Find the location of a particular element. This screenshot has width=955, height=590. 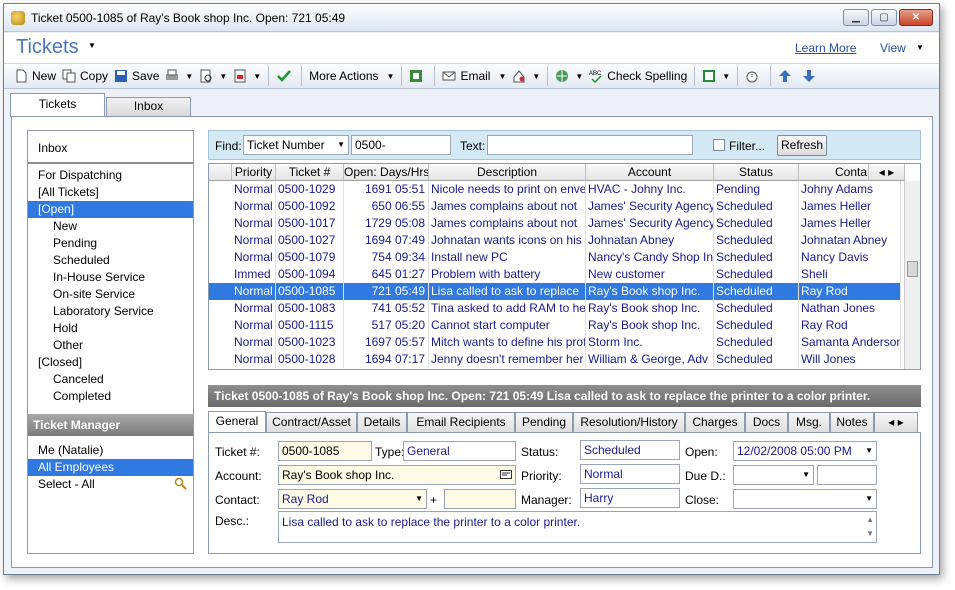

vertical-scrollbar is located at coordinates (912, 275).